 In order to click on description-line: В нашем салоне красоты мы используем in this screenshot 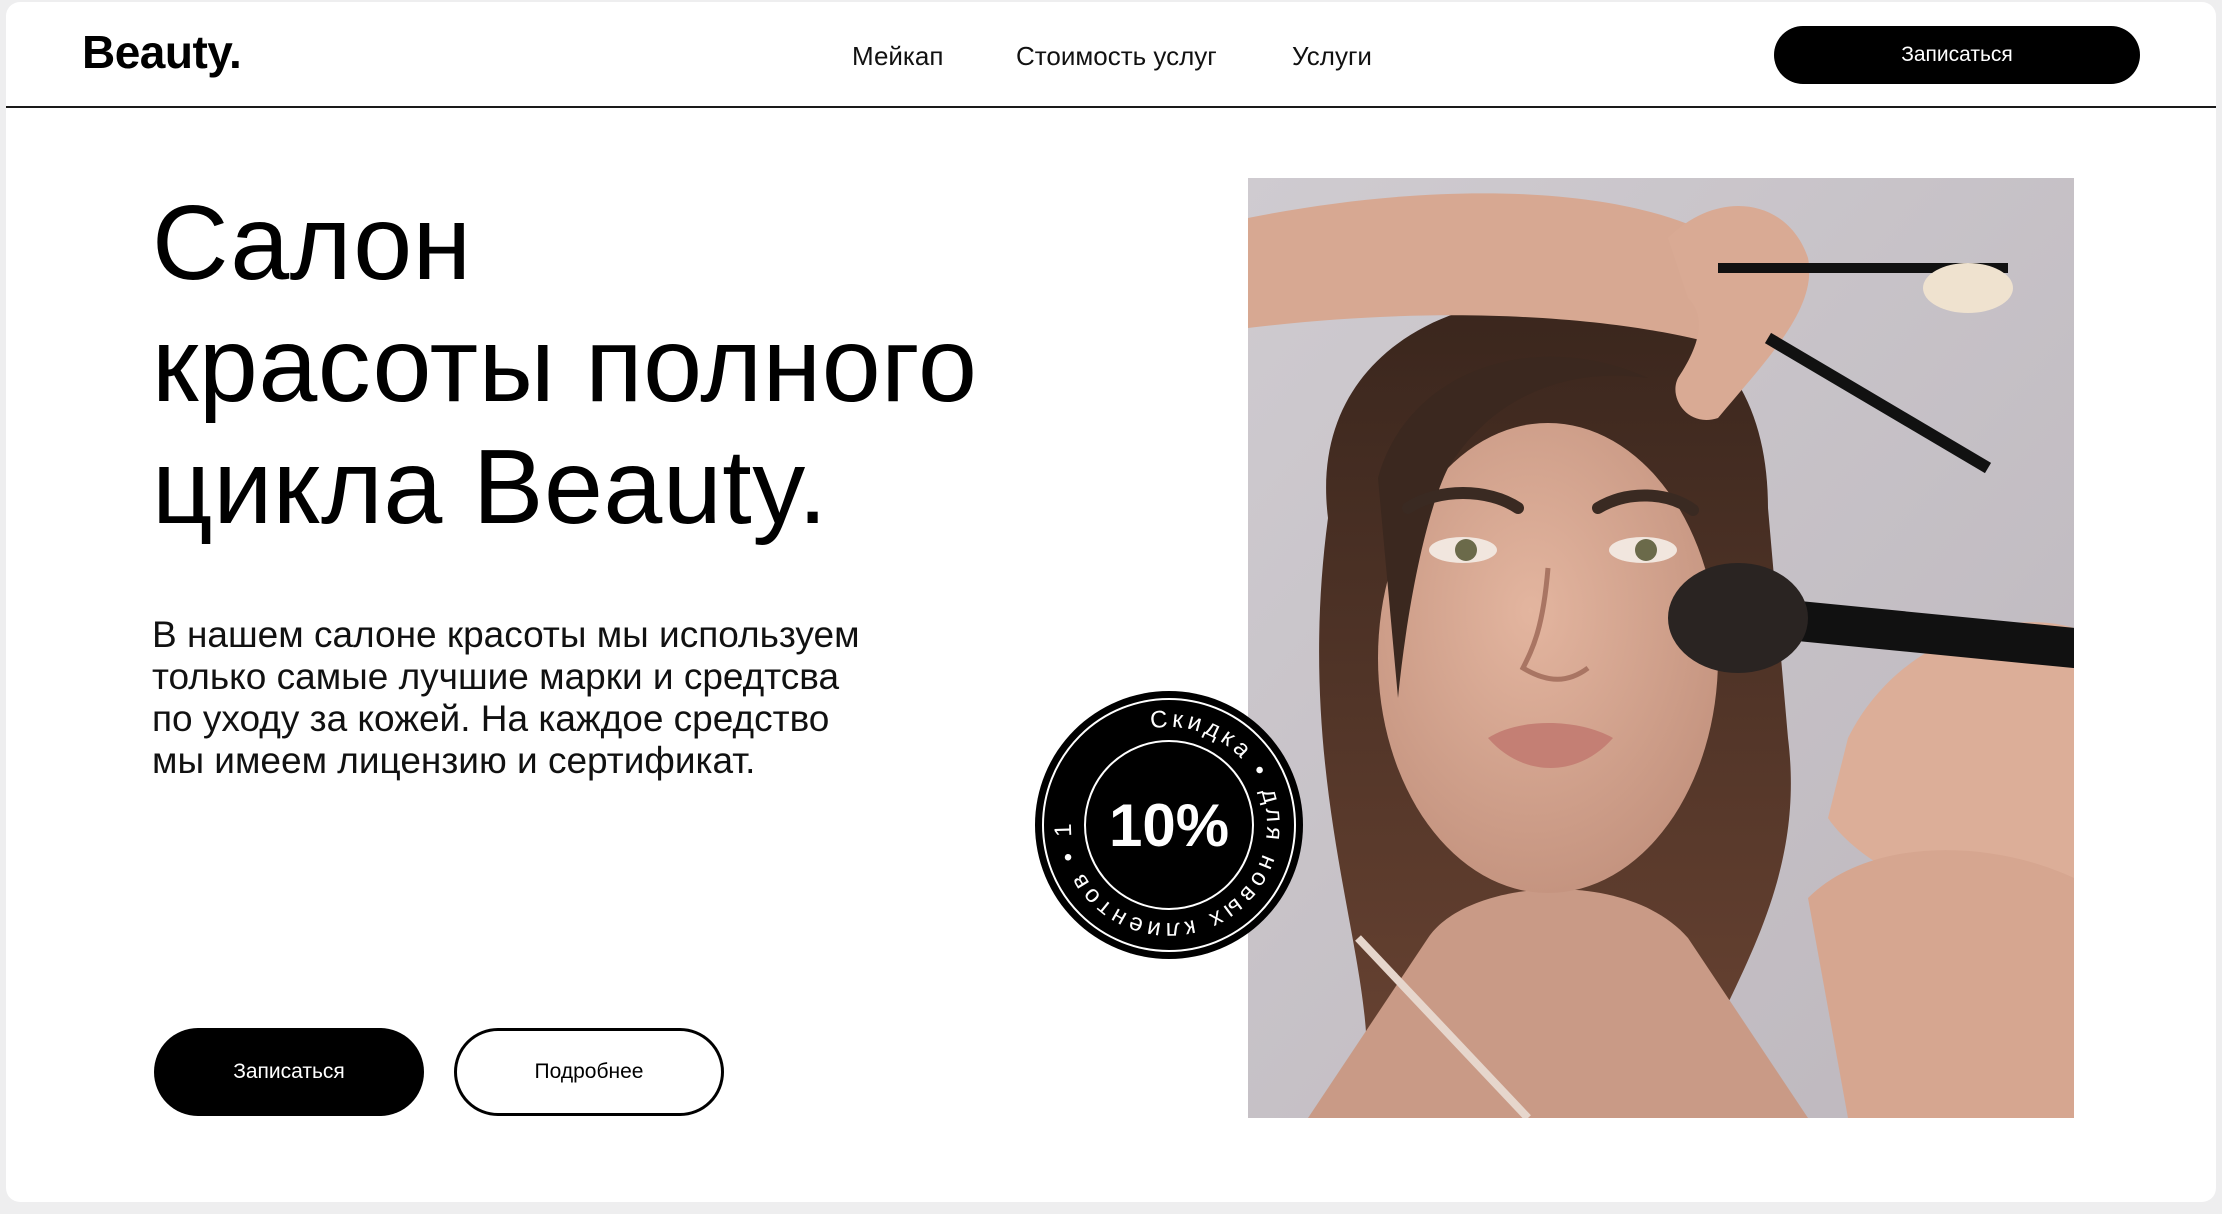, I will do `click(506, 634)`.